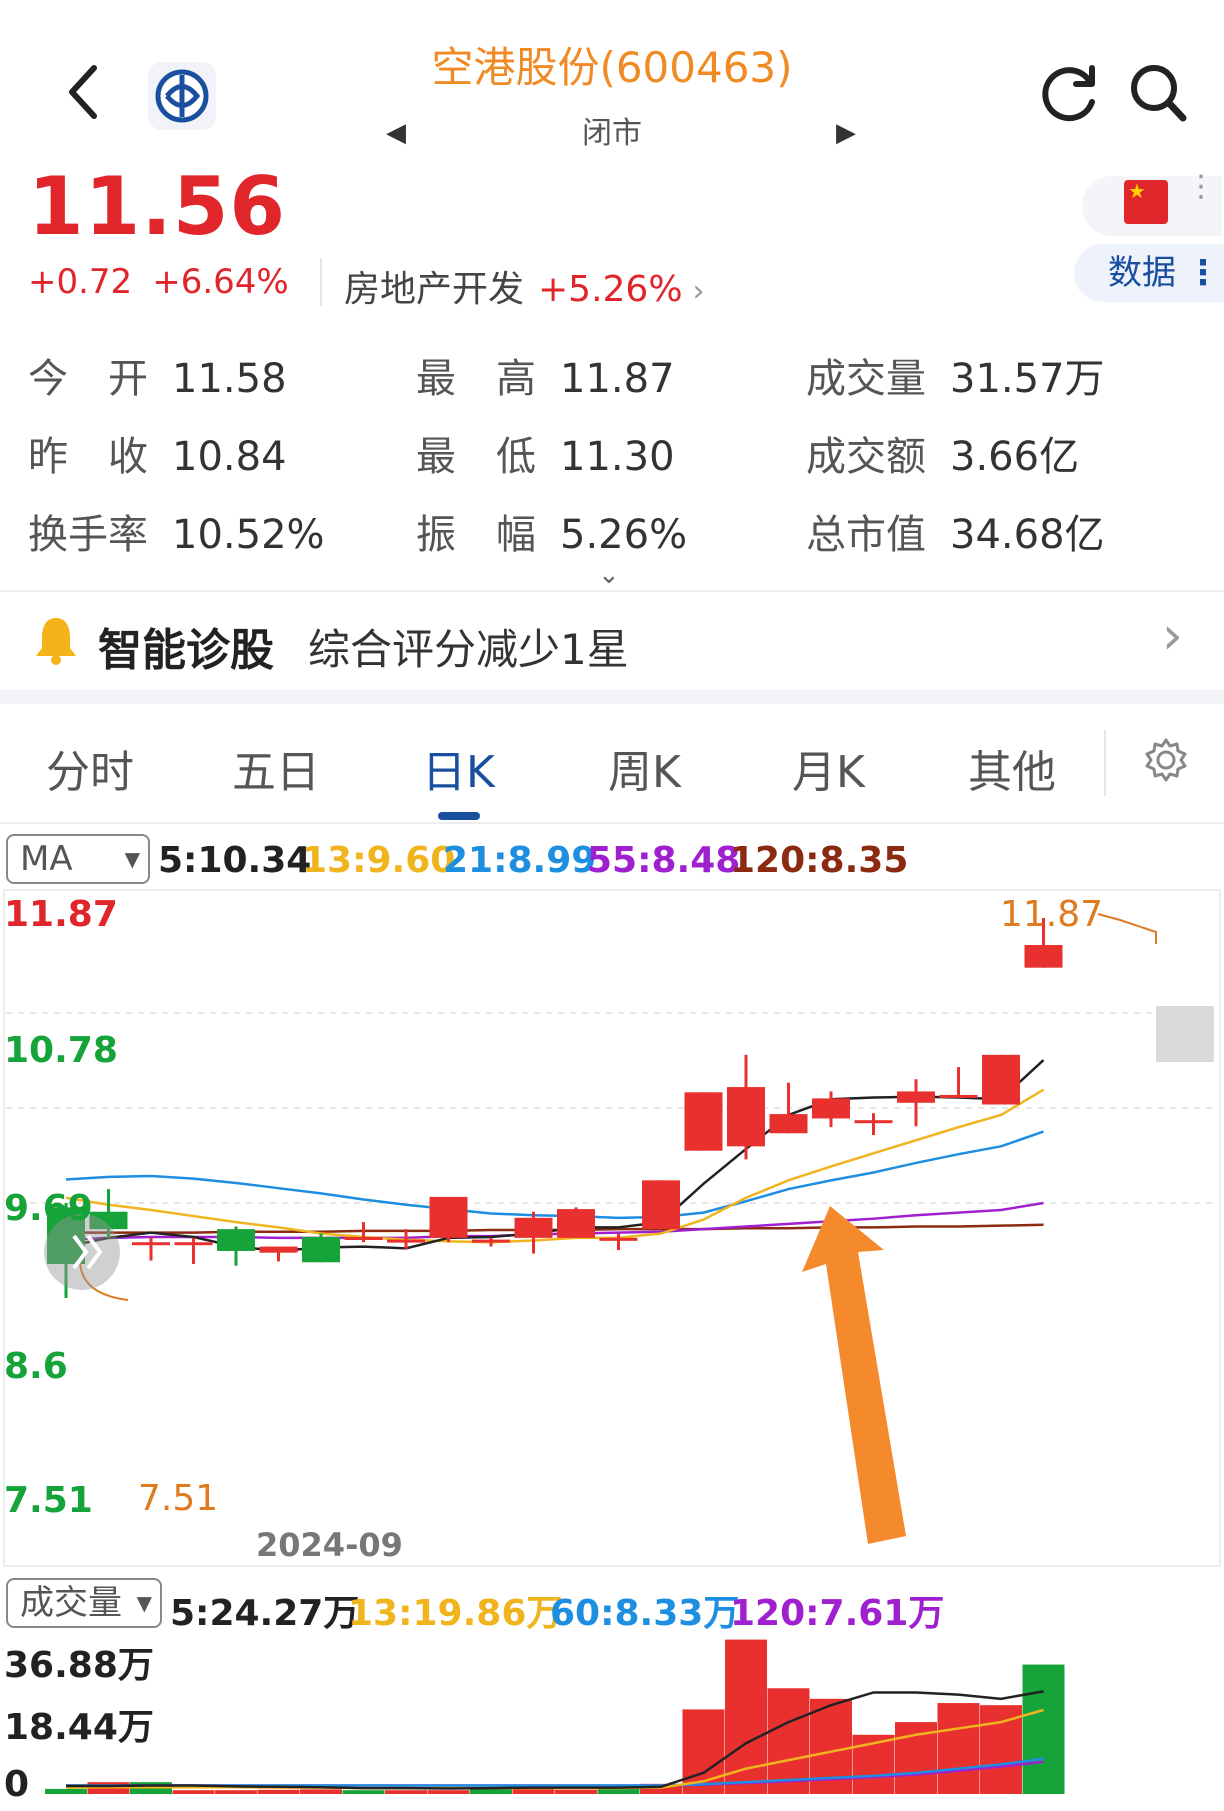 The height and width of the screenshot is (1811, 1224). Describe the element at coordinates (176, 535) in the screenshot. I see `stat-turnover-rate: 换手率 10.52%` at that location.